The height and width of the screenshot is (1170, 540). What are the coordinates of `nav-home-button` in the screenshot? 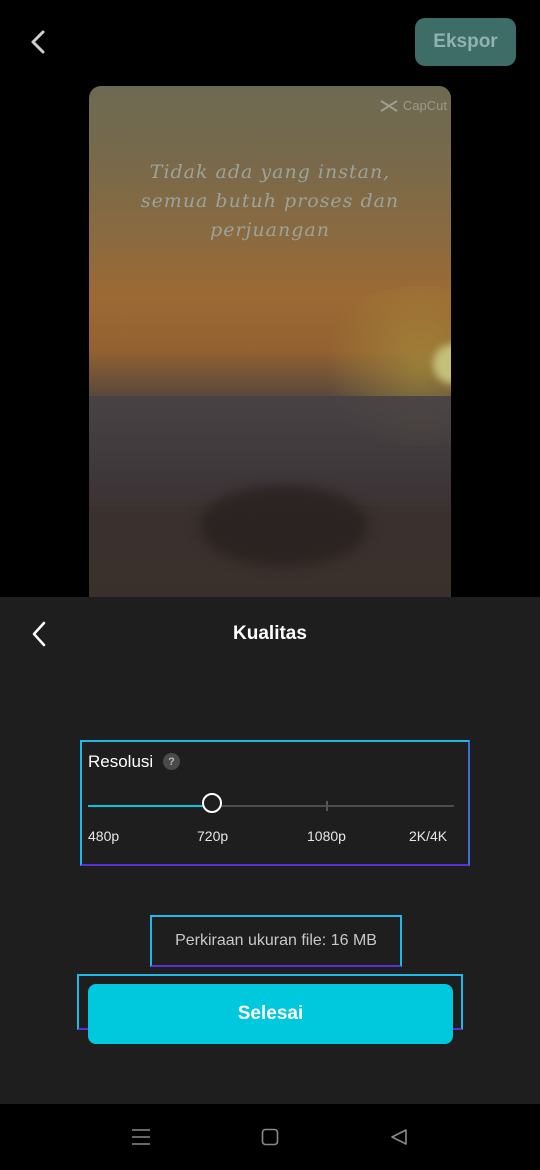 It's located at (270, 1137).